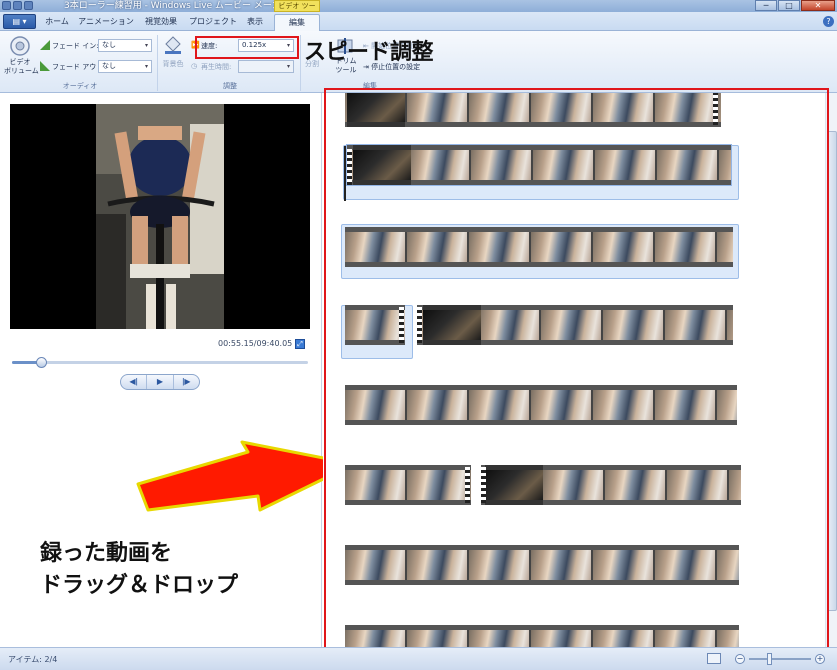 This screenshot has width=837, height=670. I want to click on fullscreen-icon: ⤢, so click(300, 344).